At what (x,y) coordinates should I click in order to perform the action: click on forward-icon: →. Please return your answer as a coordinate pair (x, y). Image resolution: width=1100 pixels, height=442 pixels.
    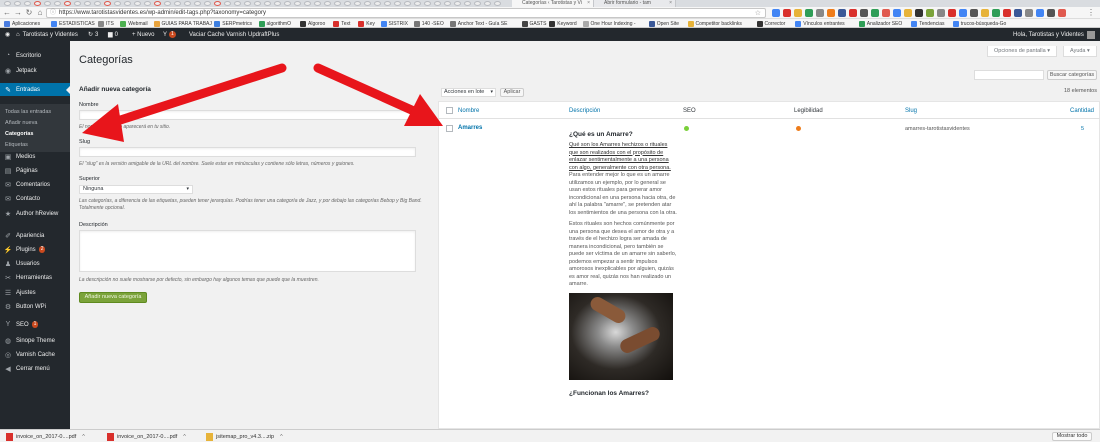
    Looking at the image, I should click on (18, 13).